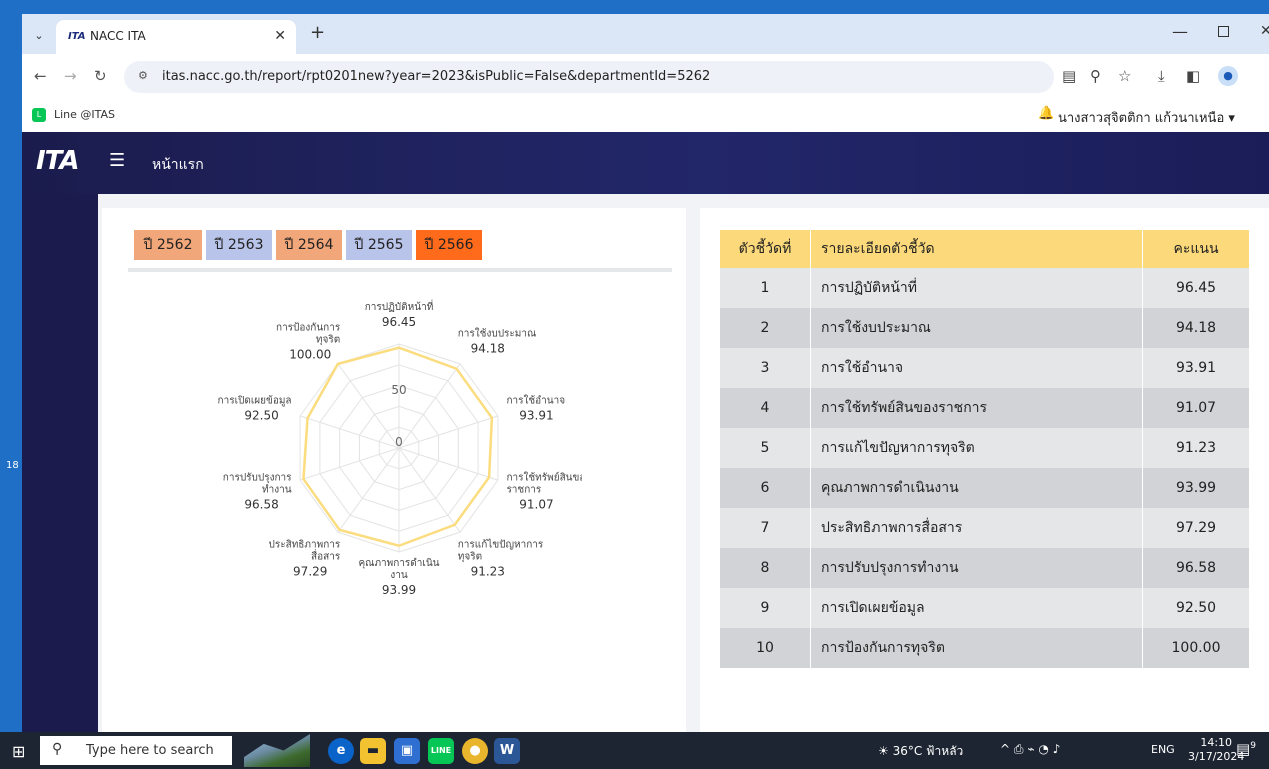 This screenshot has height=769, width=1269. Describe the element at coordinates (1005, 749) in the screenshot. I see `tray-chevron-icon: ^` at that location.